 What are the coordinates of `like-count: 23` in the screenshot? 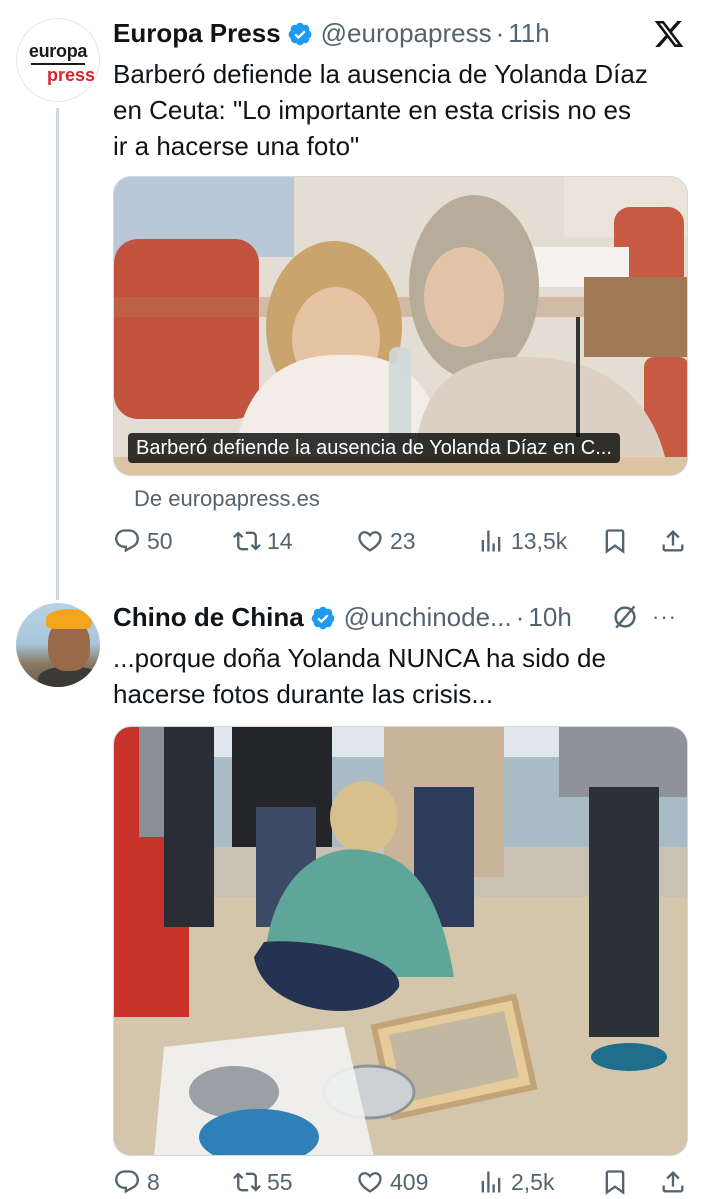 It's located at (403, 540).